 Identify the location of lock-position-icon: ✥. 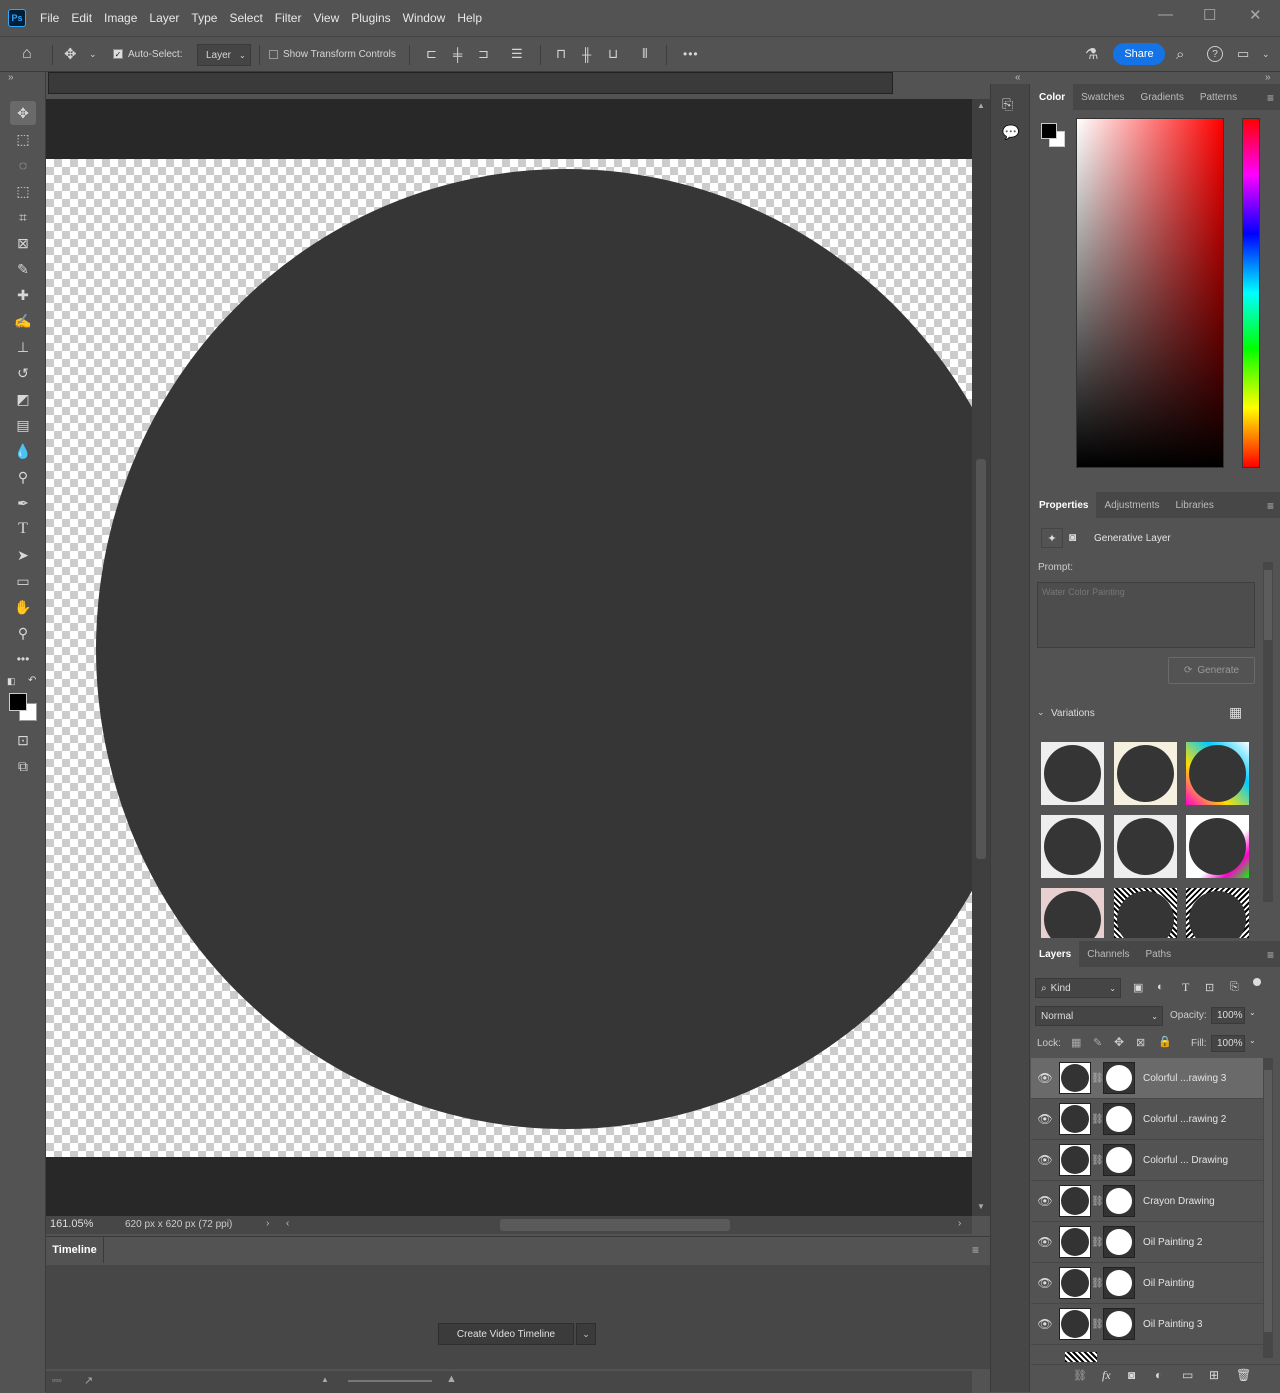
(1119, 1042).